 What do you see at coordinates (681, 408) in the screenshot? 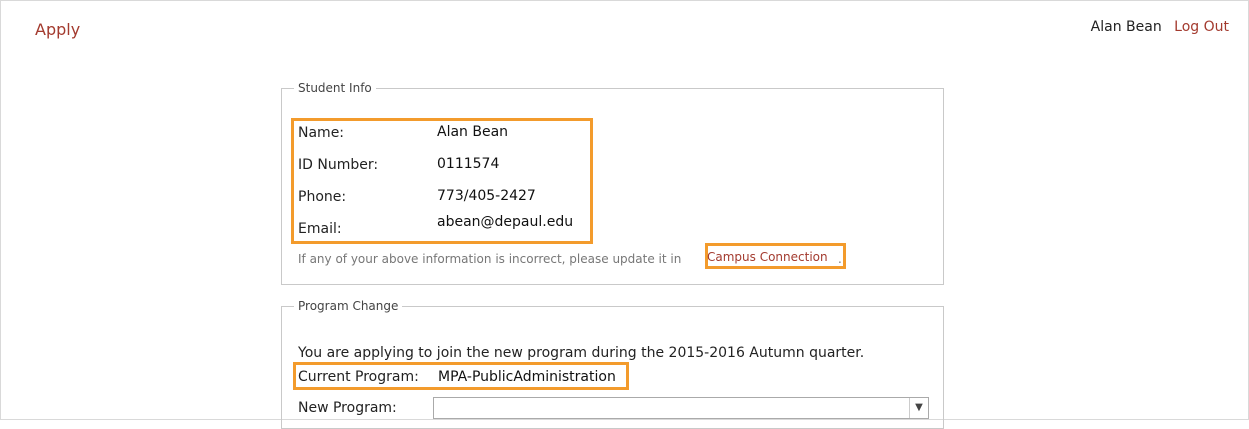
I see `new-program-select: ▼` at bounding box center [681, 408].